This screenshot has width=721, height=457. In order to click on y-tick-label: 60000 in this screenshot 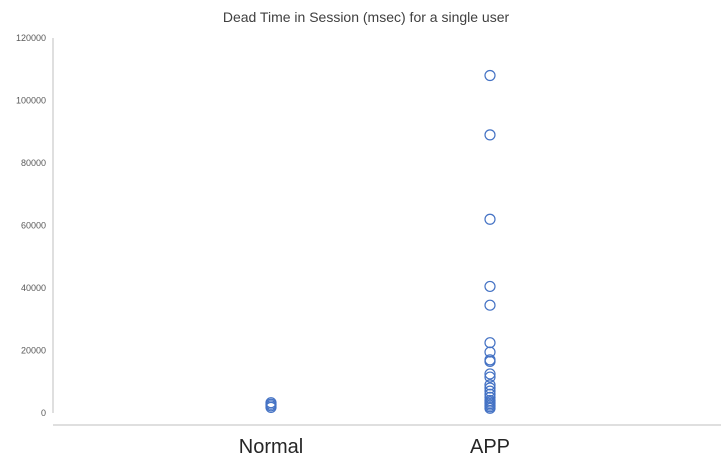, I will do `click(33, 226)`.